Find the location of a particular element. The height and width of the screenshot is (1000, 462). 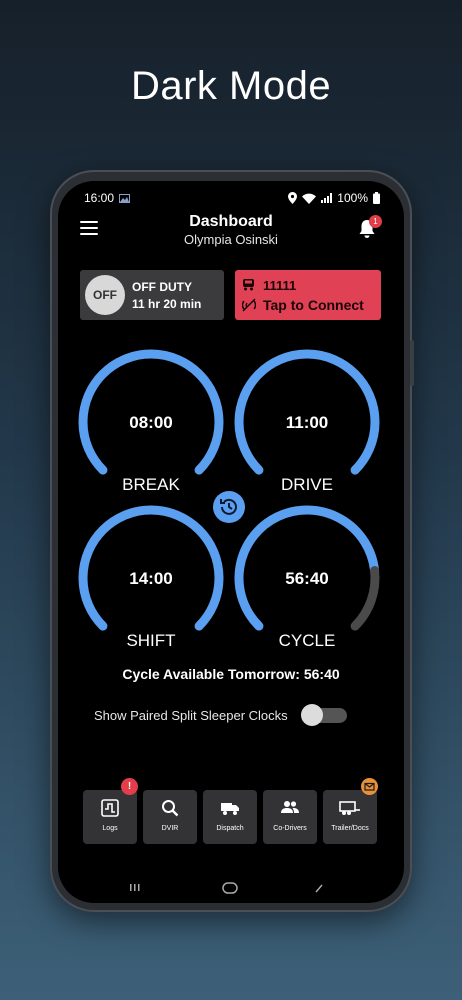

envelope-icon is located at coordinates (369, 786).